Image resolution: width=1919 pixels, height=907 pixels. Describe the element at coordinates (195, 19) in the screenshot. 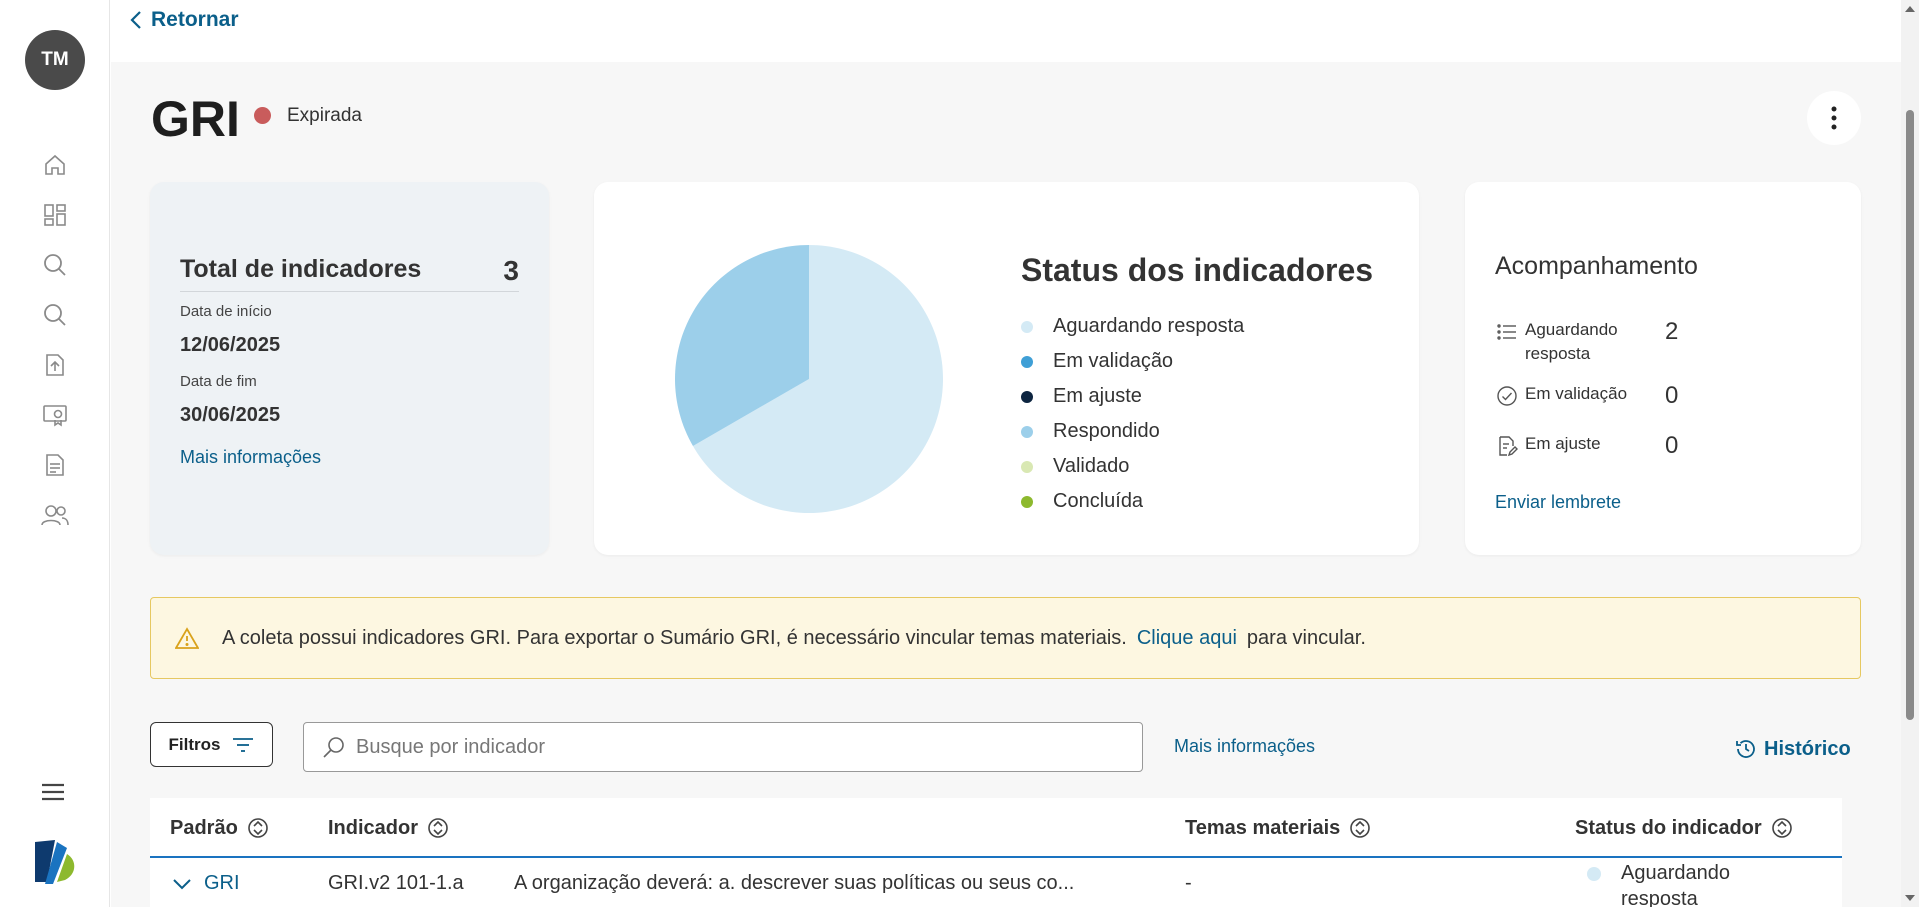

I see `back-label: Retornar` at that location.